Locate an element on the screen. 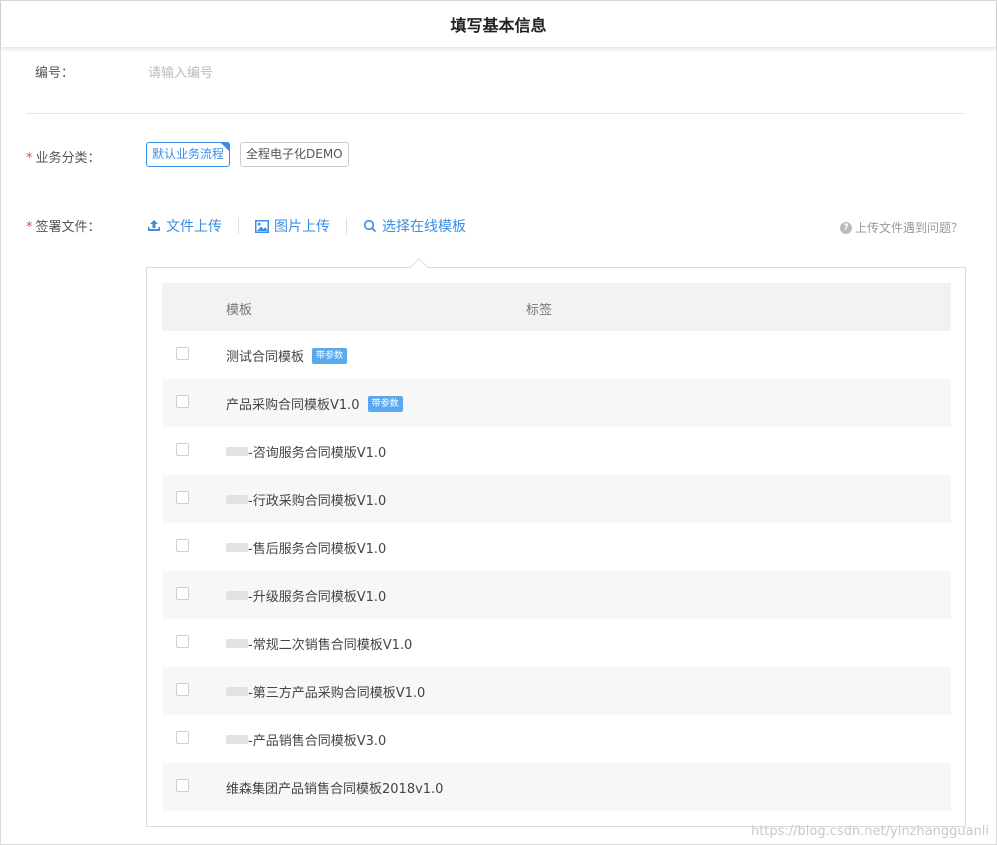  category-option-demo: 全程电子化DEMO is located at coordinates (294, 154).